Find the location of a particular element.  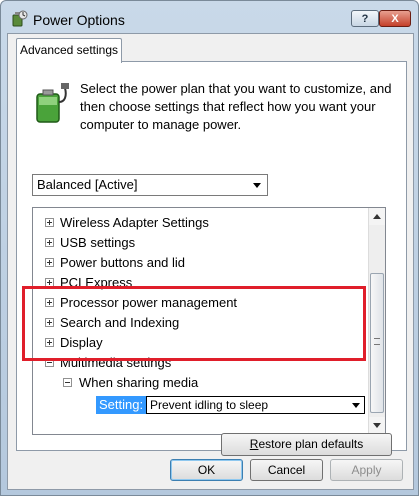

scroll-down-arrow-icon is located at coordinates (377, 425).